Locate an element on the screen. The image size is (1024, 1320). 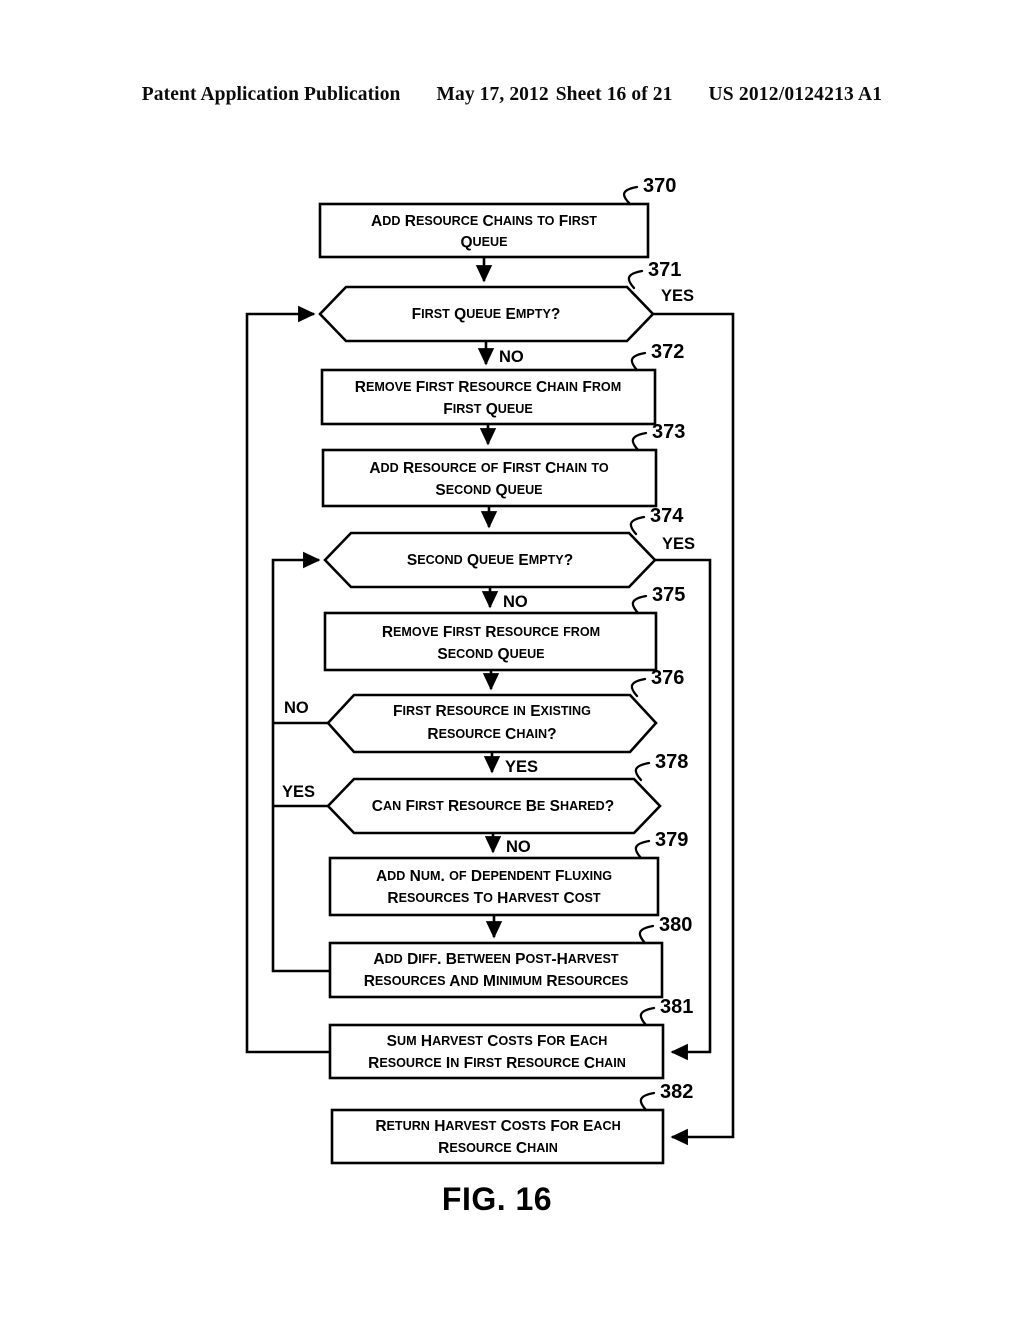
node-370-add-resource-chains-to-first-queue: ADD RESOURCE CHAINS TO FIRST QUEUE 370 is located at coordinates (497, 217).